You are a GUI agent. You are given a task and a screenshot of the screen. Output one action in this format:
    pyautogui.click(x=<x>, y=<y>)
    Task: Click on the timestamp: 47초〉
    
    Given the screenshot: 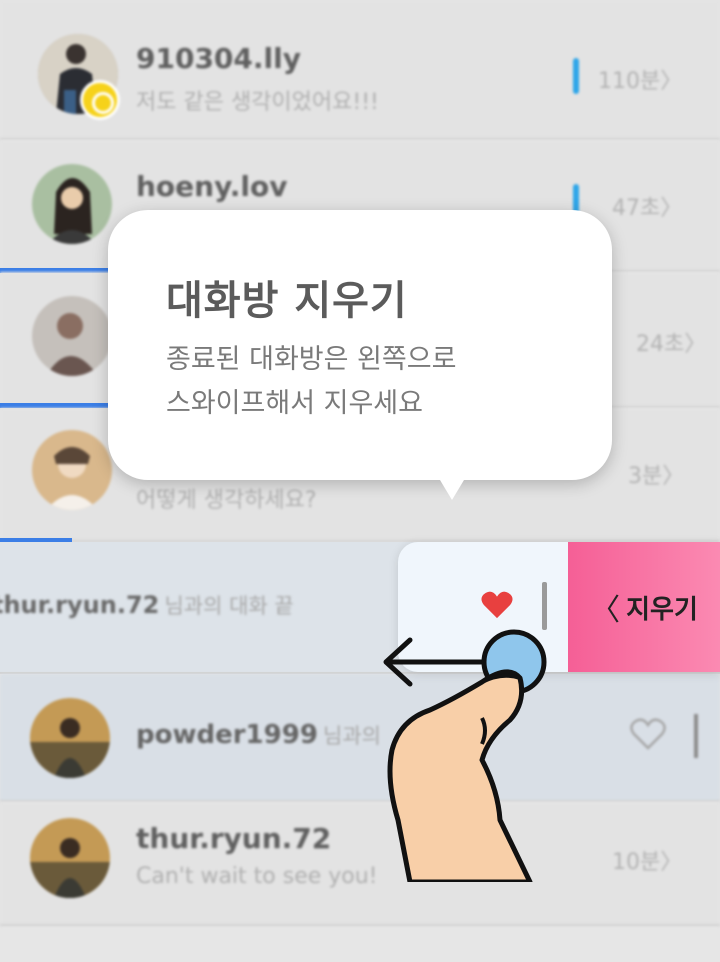 What is the action you would take?
    pyautogui.click(x=647, y=208)
    